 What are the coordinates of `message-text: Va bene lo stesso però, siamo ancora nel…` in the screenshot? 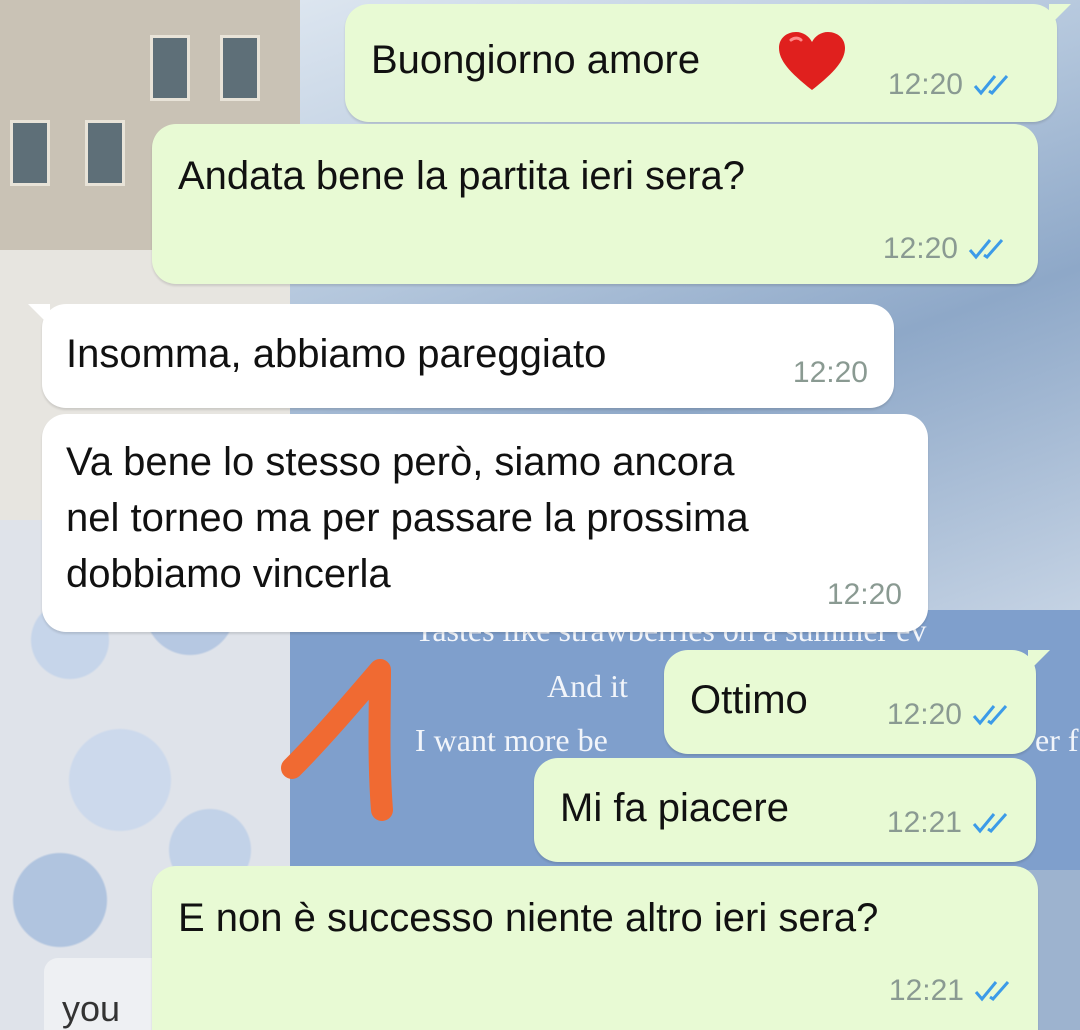 It's located at (407, 518).